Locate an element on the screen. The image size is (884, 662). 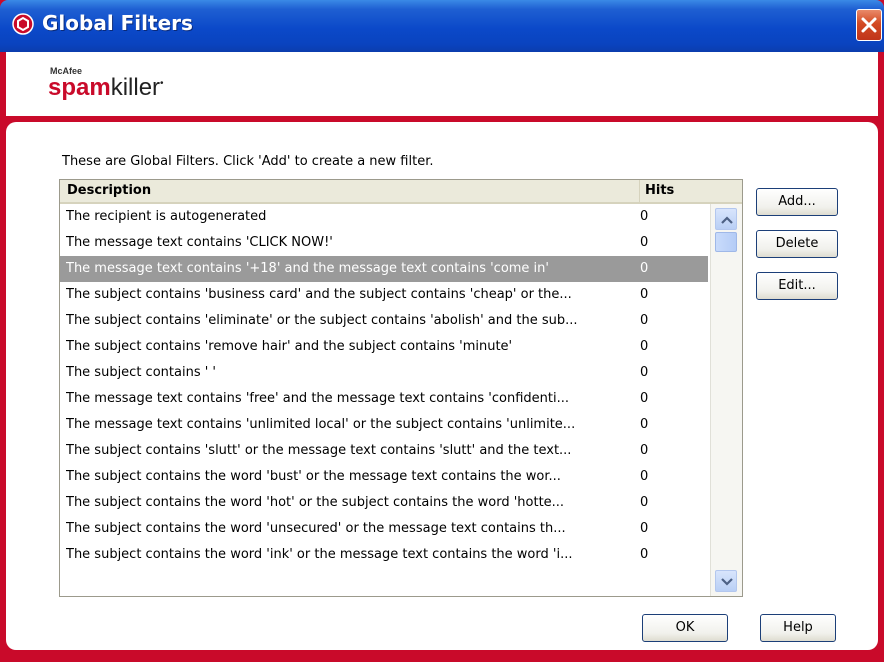
close-button is located at coordinates (869, 25).